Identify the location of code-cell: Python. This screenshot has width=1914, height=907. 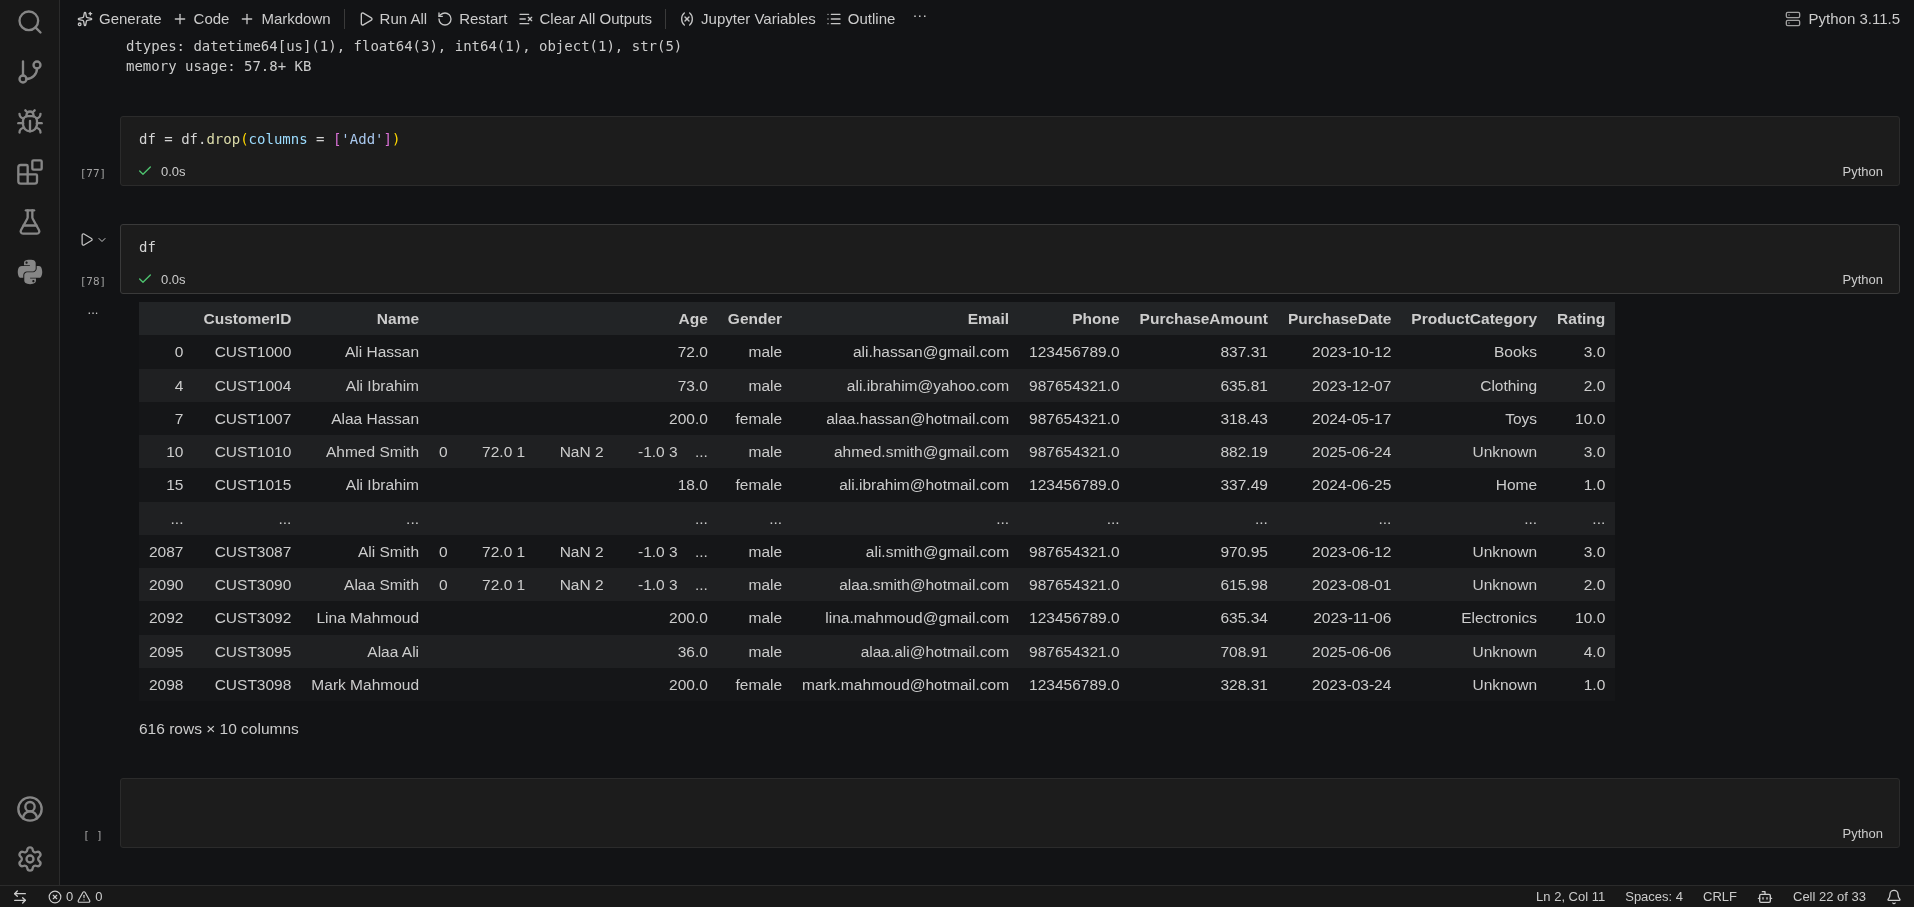
(1010, 813).